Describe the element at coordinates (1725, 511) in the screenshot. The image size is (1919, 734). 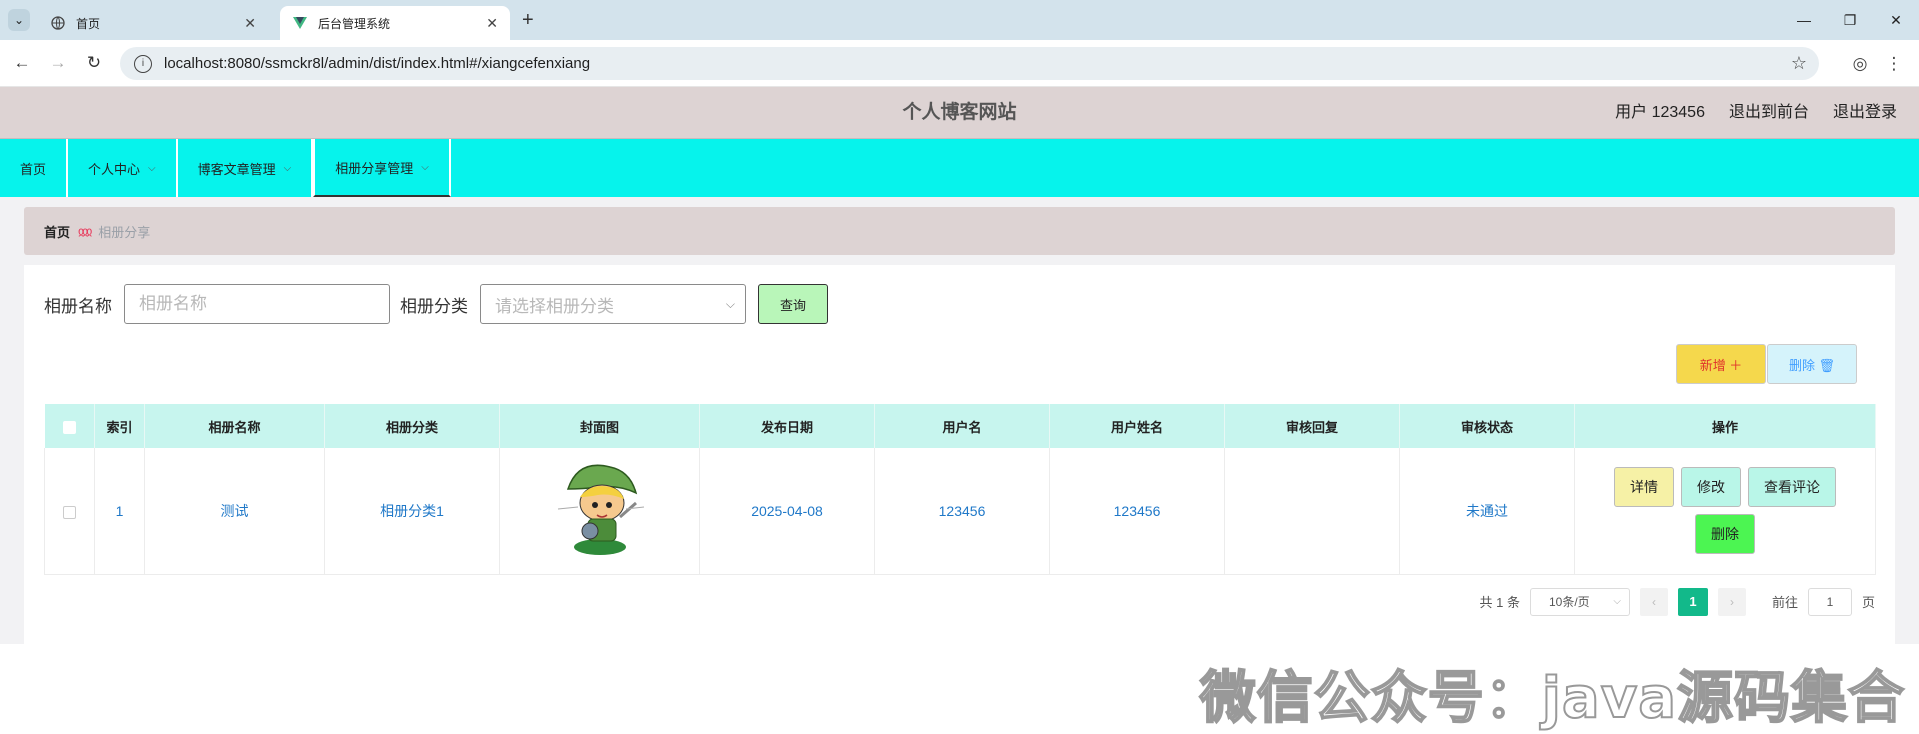
I see `cell-operations: 详情 修改 查看评论 删除` at that location.